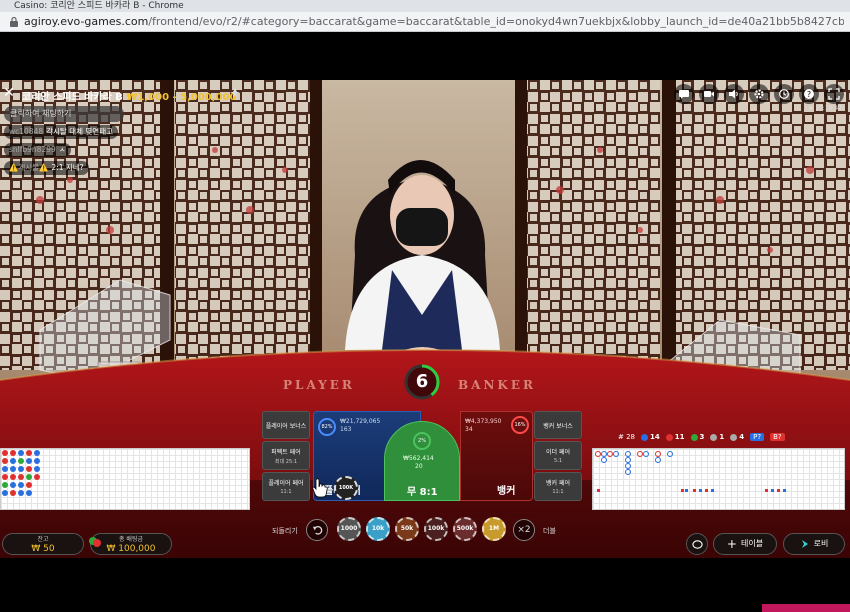 This screenshot has height=612, width=850. Describe the element at coordinates (43, 549) in the screenshot. I see `balance-value: ₩ 50` at that location.